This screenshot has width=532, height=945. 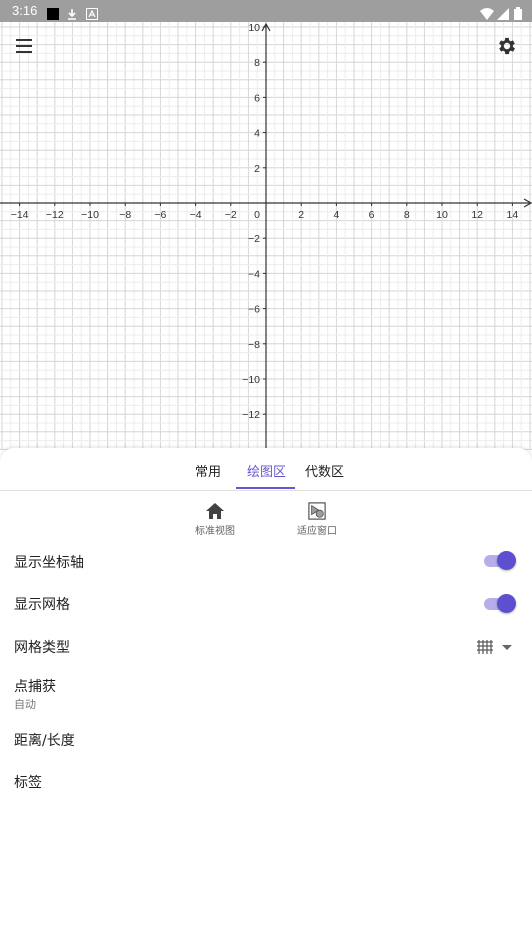 I want to click on app-notification-icon, so click(x=92, y=12).